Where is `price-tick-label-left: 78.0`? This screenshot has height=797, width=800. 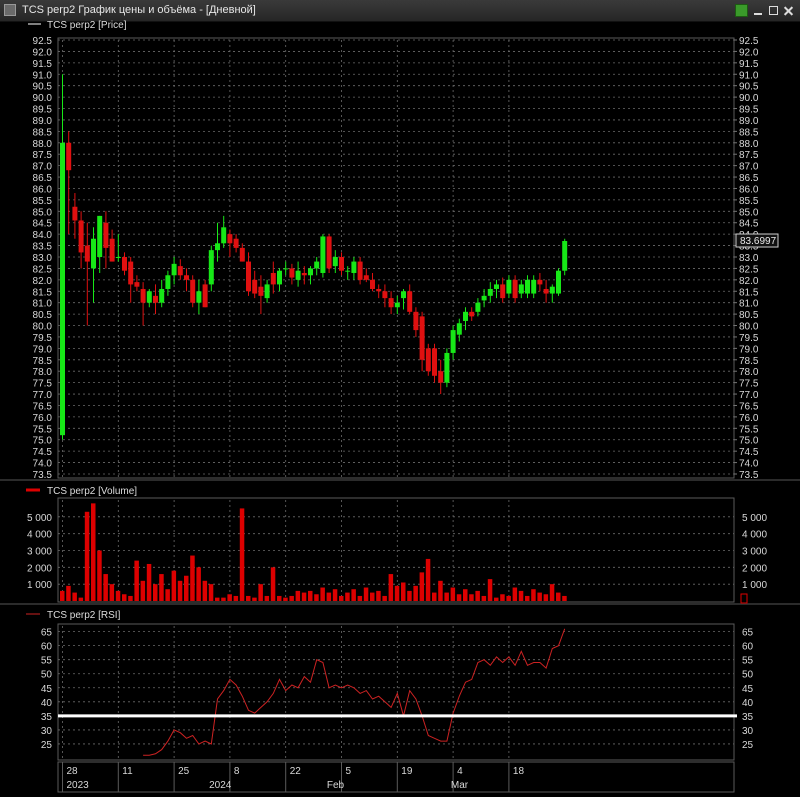
price-tick-label-left: 78.0 is located at coordinates (43, 372).